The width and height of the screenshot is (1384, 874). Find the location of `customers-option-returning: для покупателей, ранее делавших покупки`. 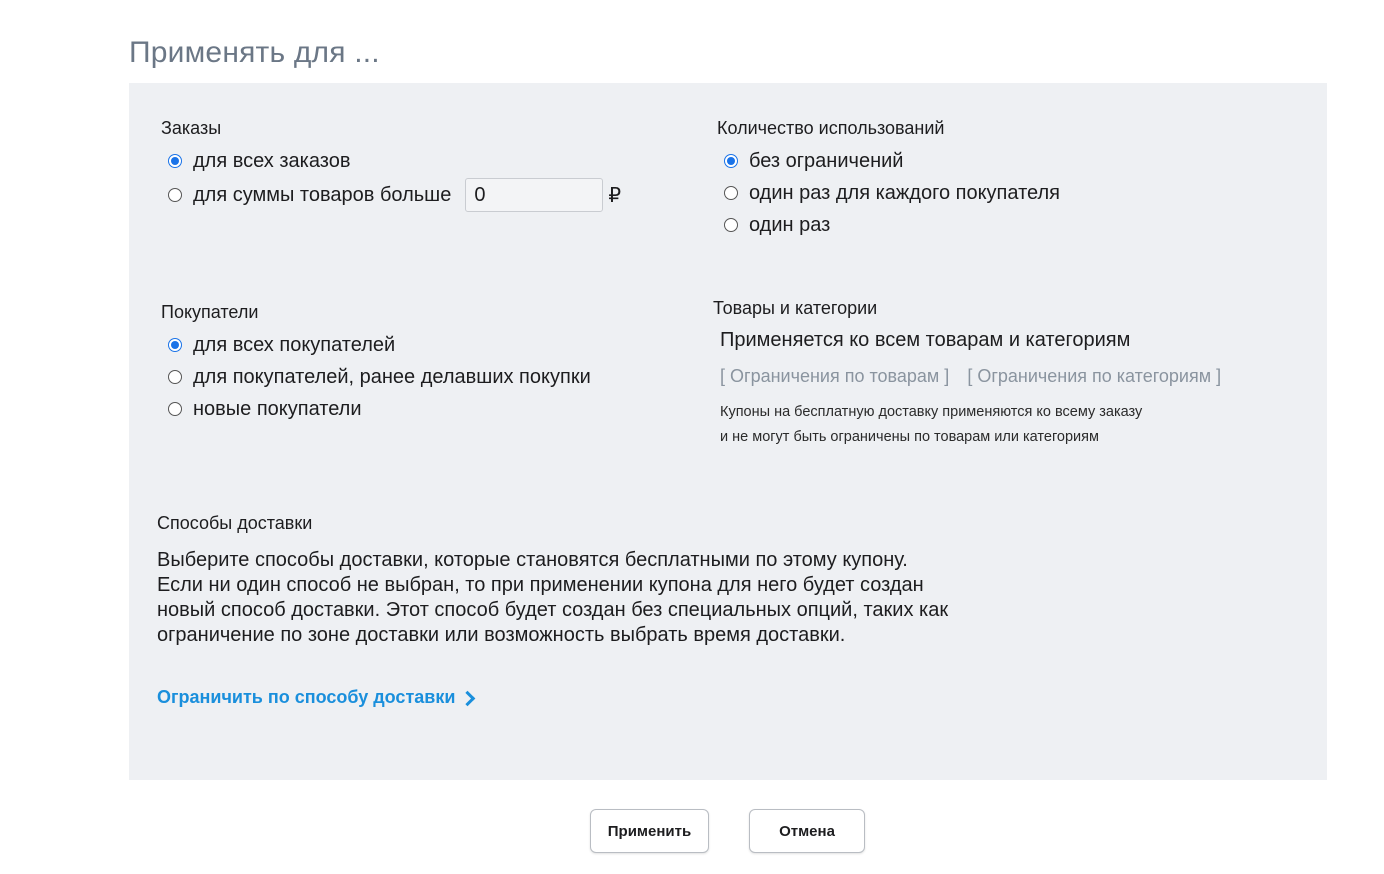

customers-option-returning: для покупателей, ранее делавших покупки is located at coordinates (379, 377).